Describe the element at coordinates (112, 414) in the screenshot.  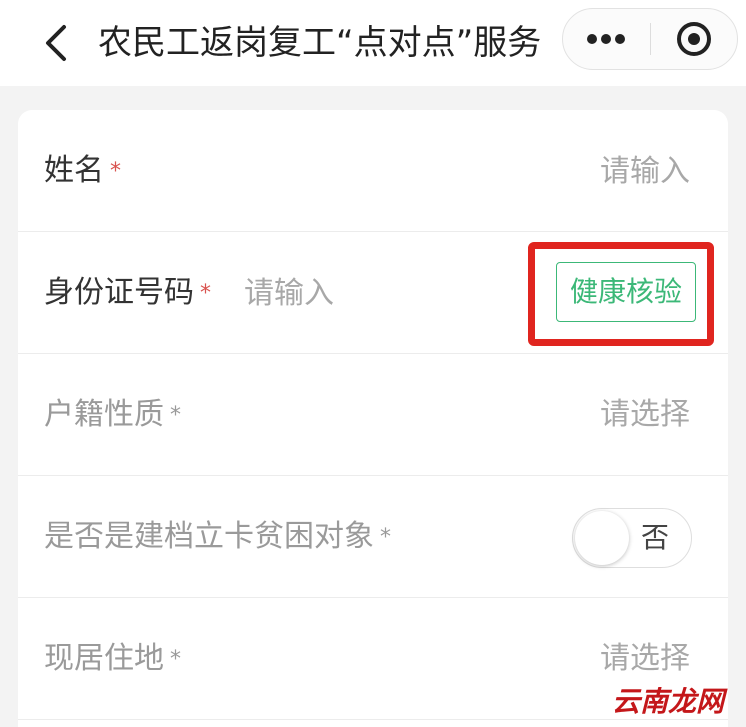
I see `household-type-label: 户籍性质 *` at that location.